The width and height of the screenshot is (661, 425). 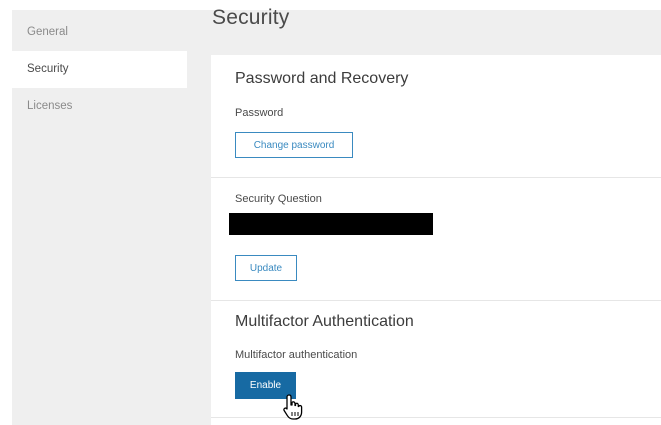 I want to click on mfa-title: Multifactor Authentication, so click(x=324, y=321).